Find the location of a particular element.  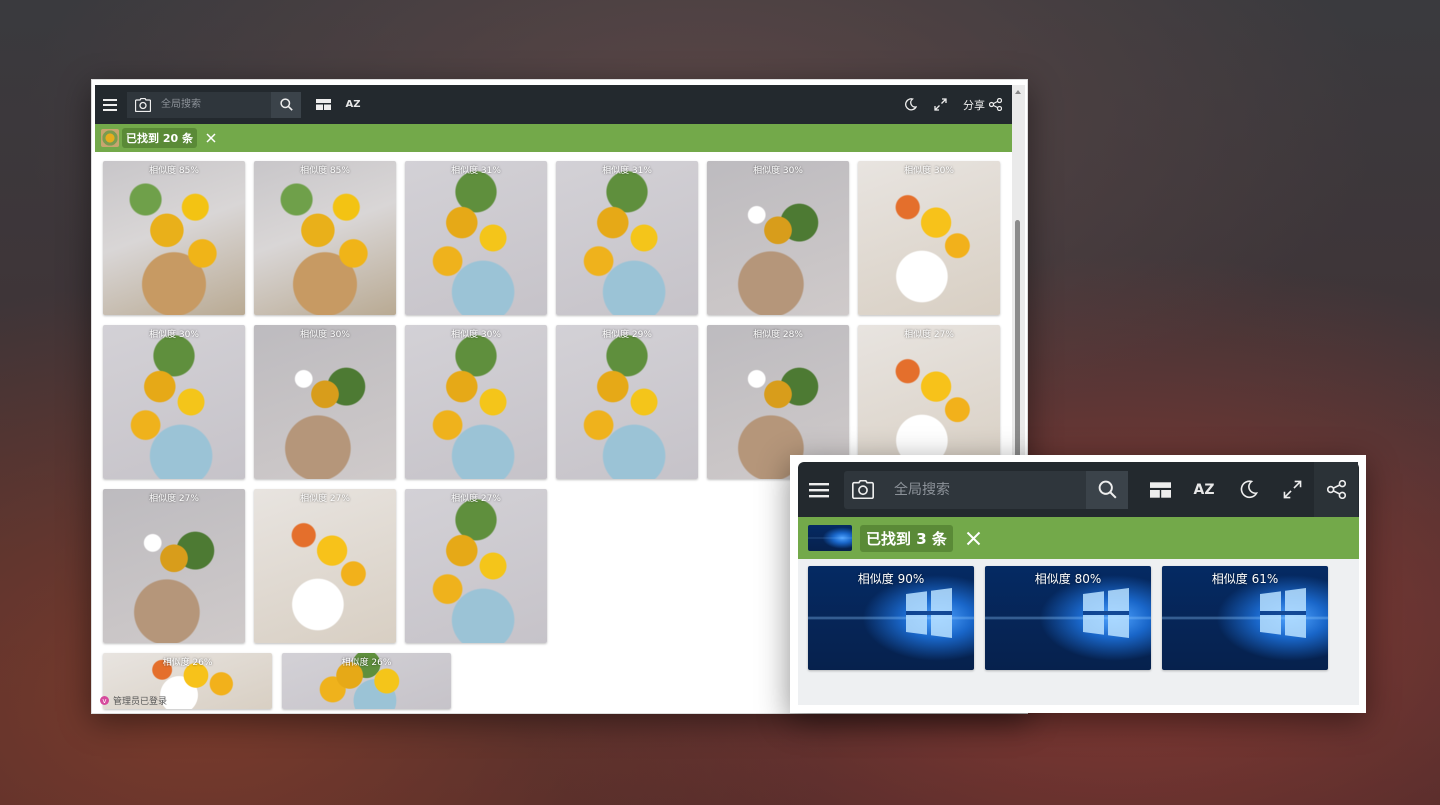

result-tile: 相似度 61% is located at coordinates (1245, 618).